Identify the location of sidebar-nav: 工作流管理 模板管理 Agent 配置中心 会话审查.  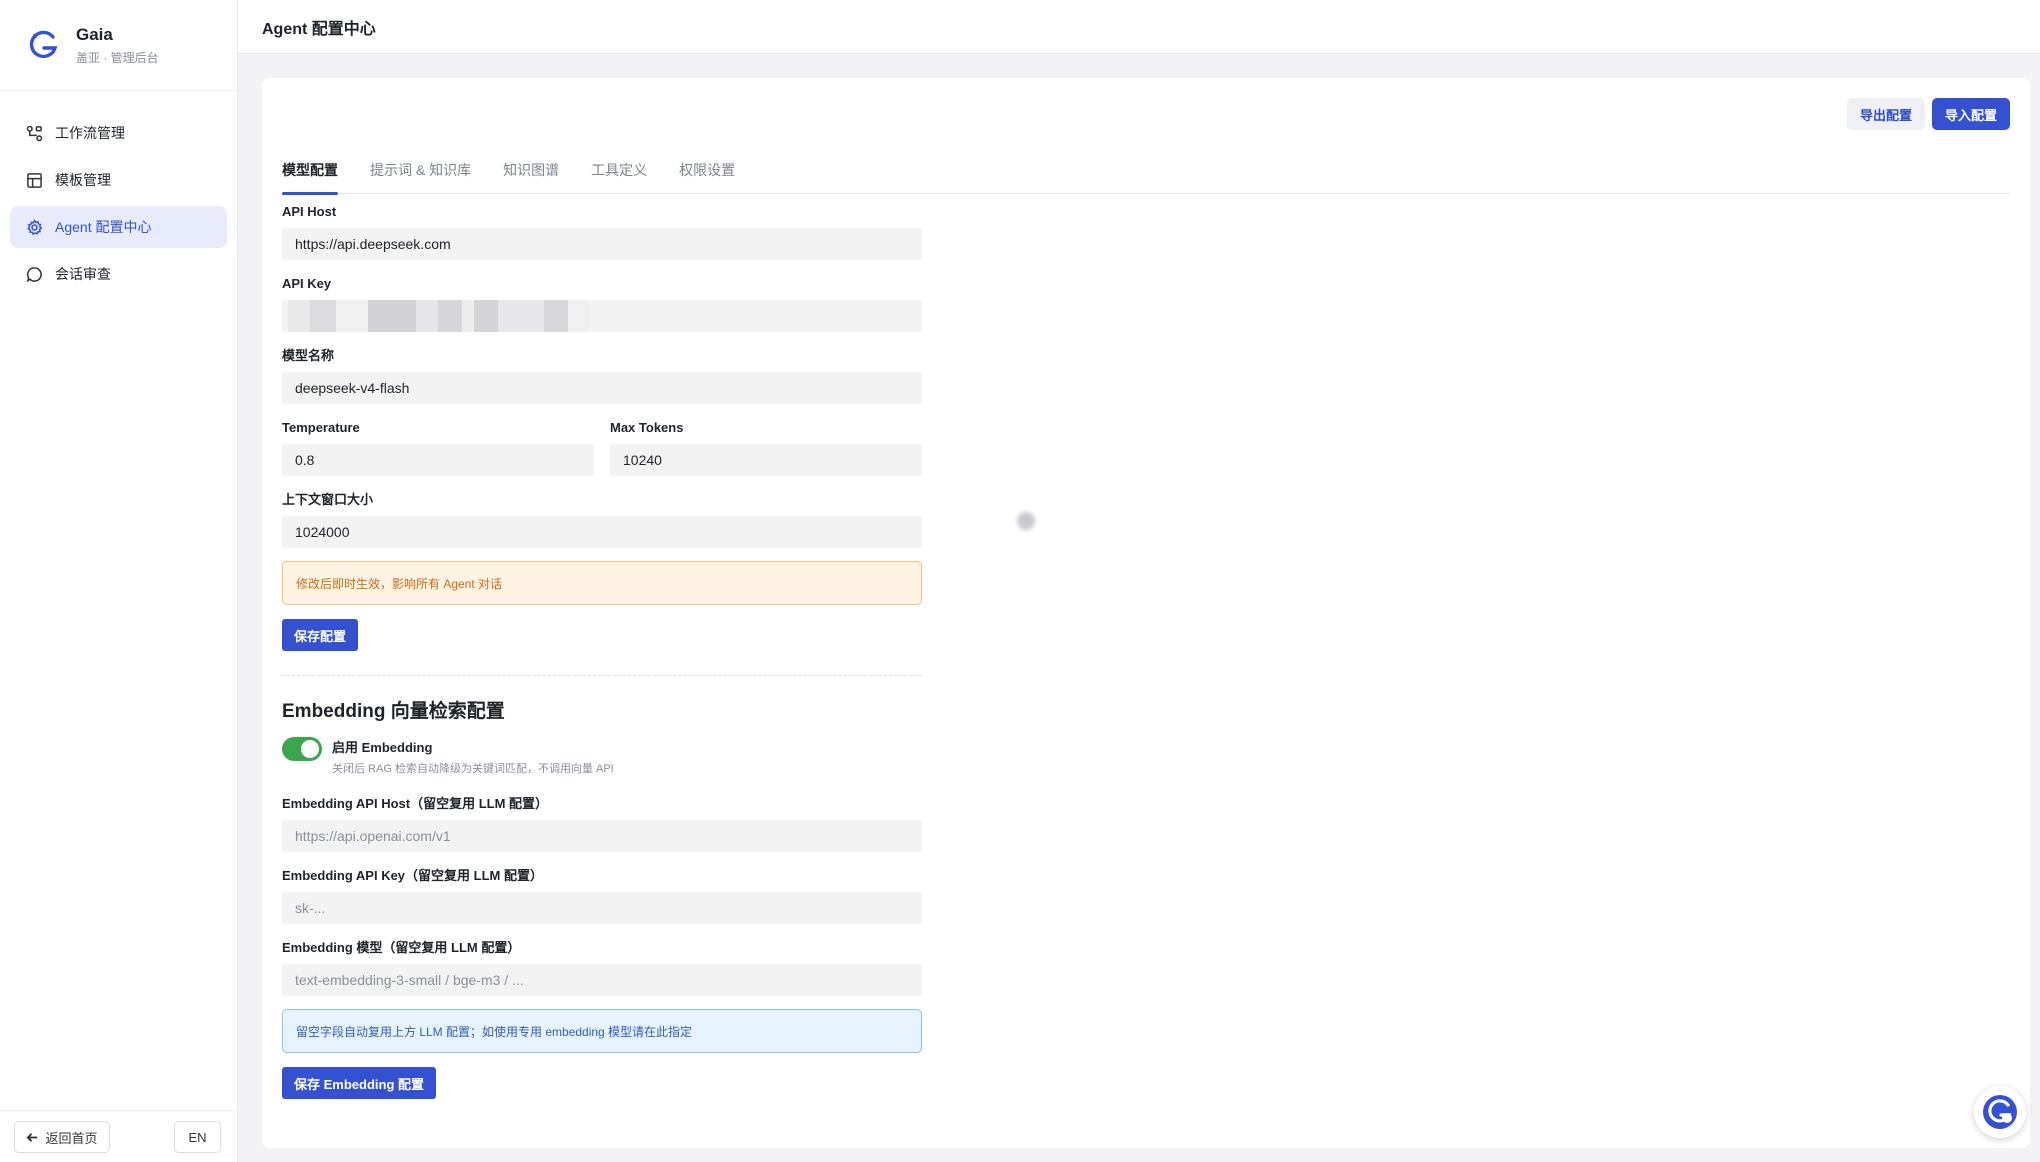
(118, 193).